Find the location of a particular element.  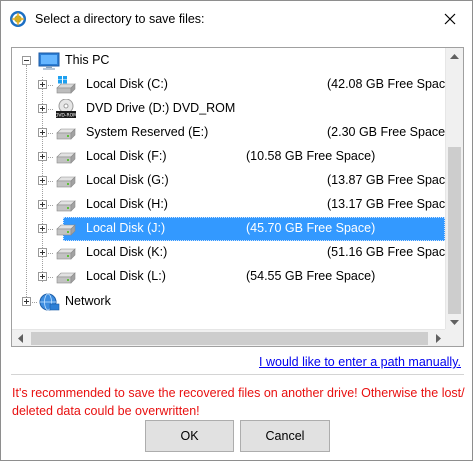

close-icon is located at coordinates (450, 19).